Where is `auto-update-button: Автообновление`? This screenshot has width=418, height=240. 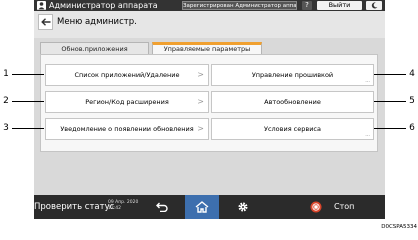 auto-update-button: Автообновление is located at coordinates (292, 102).